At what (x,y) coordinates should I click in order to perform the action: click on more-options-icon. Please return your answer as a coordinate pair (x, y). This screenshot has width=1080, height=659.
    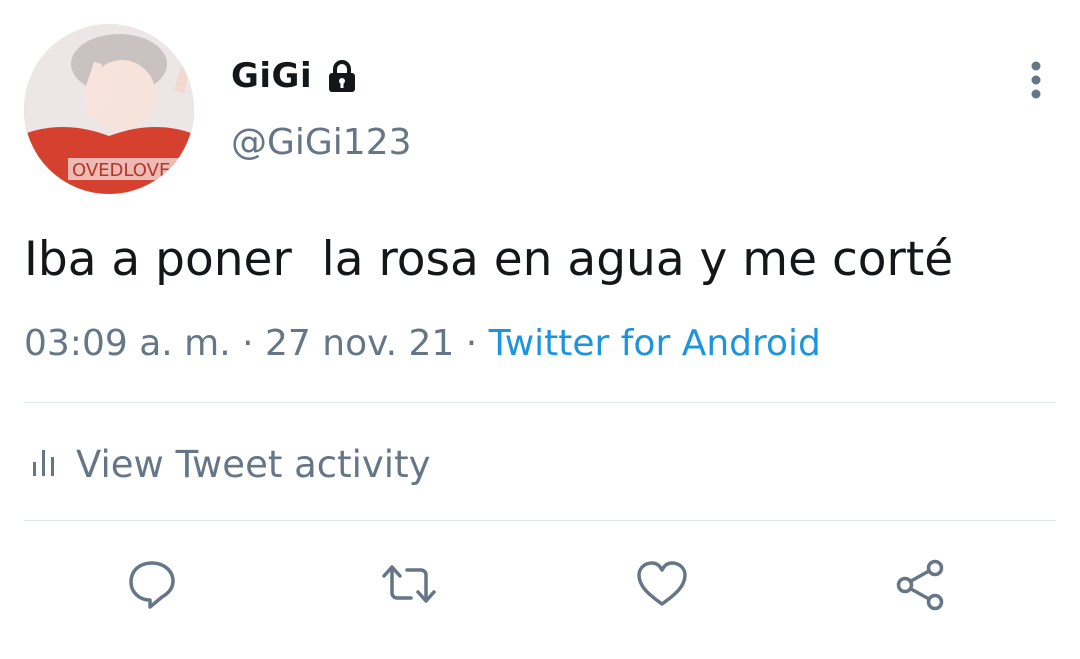
    Looking at the image, I should click on (1036, 80).